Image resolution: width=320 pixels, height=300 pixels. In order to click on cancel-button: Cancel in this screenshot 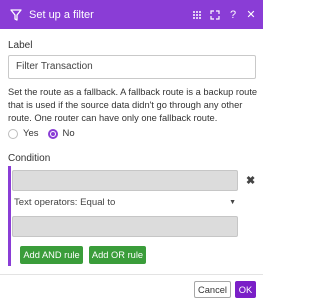, I will do `click(212, 289)`.